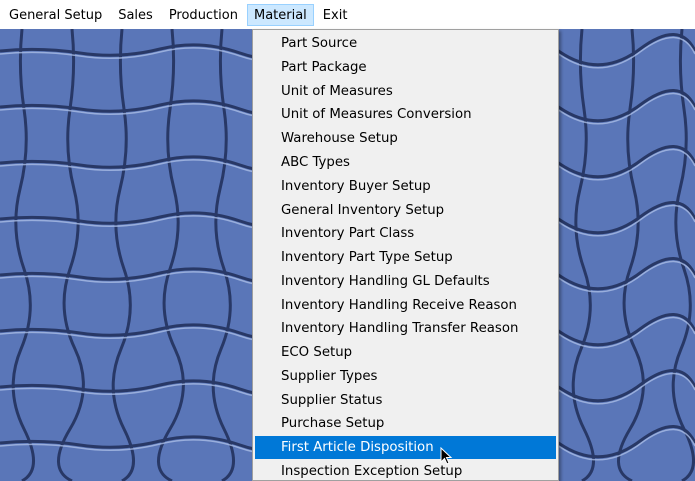  I want to click on menu-item-unit-of-measures: Unit of Measures, so click(405, 91).